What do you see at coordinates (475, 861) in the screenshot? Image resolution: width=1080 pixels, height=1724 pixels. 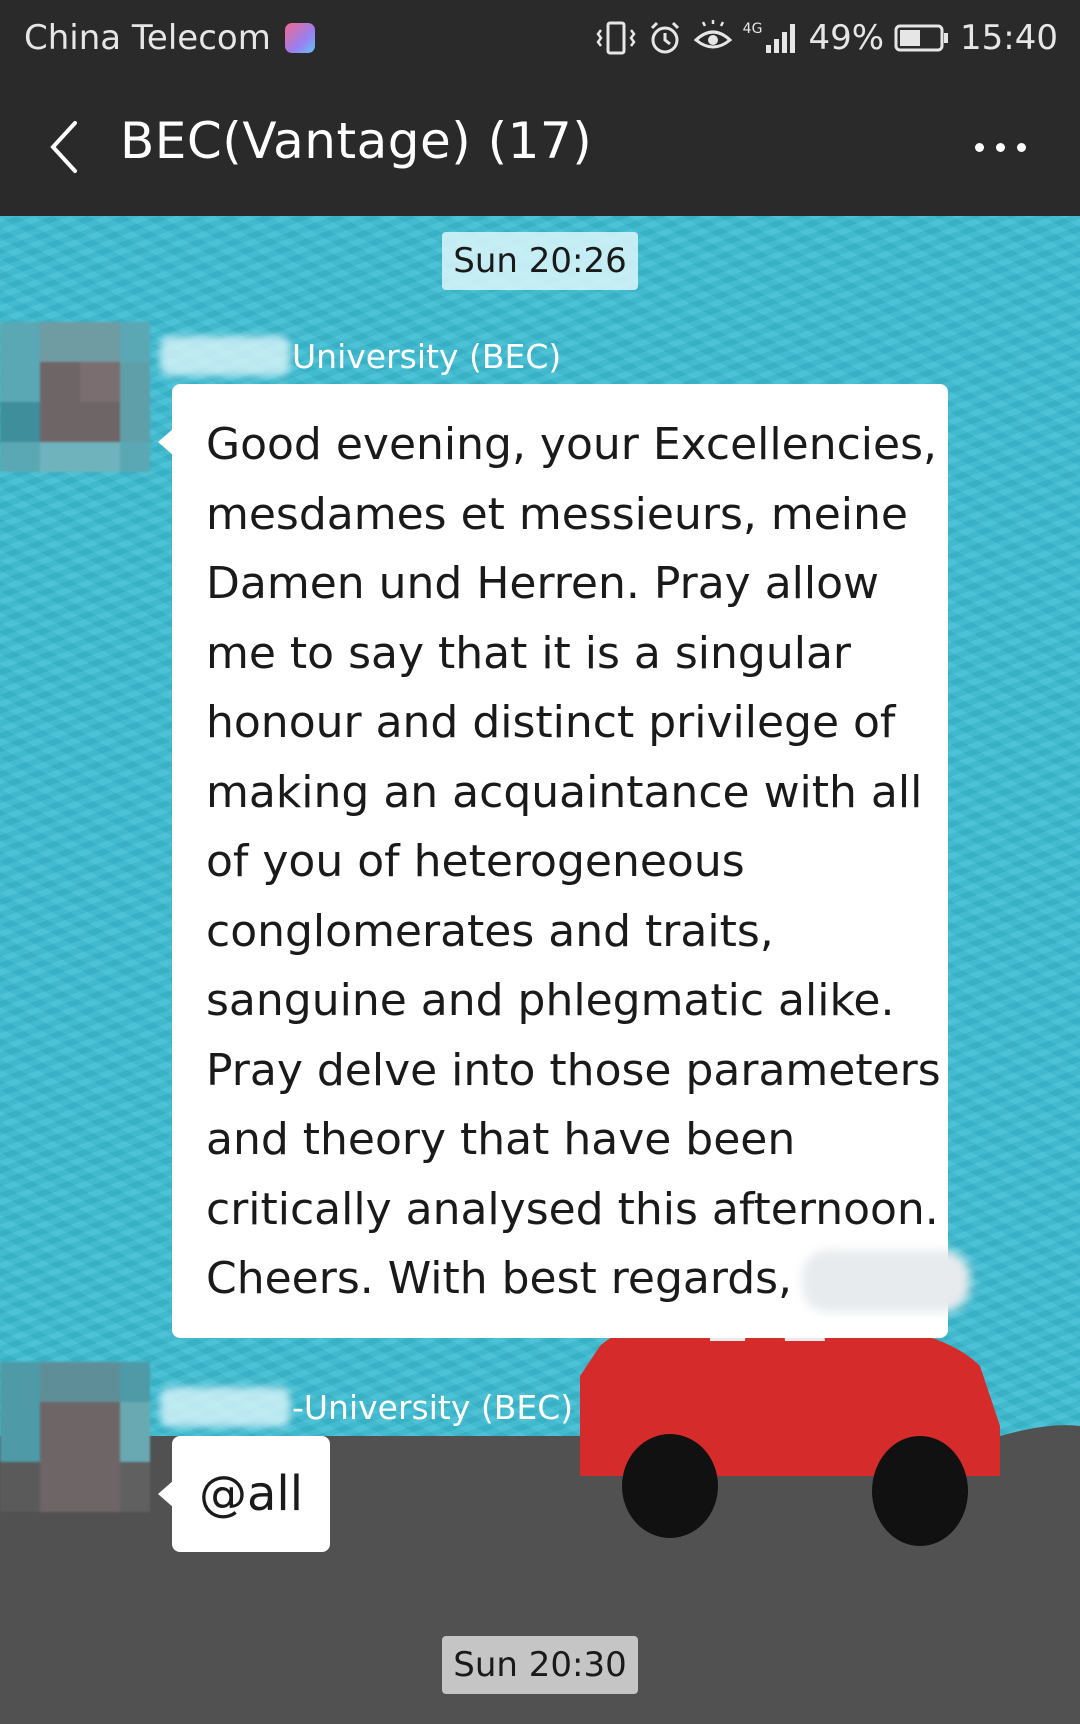 I see `message-line: of you of heterogeneous` at bounding box center [475, 861].